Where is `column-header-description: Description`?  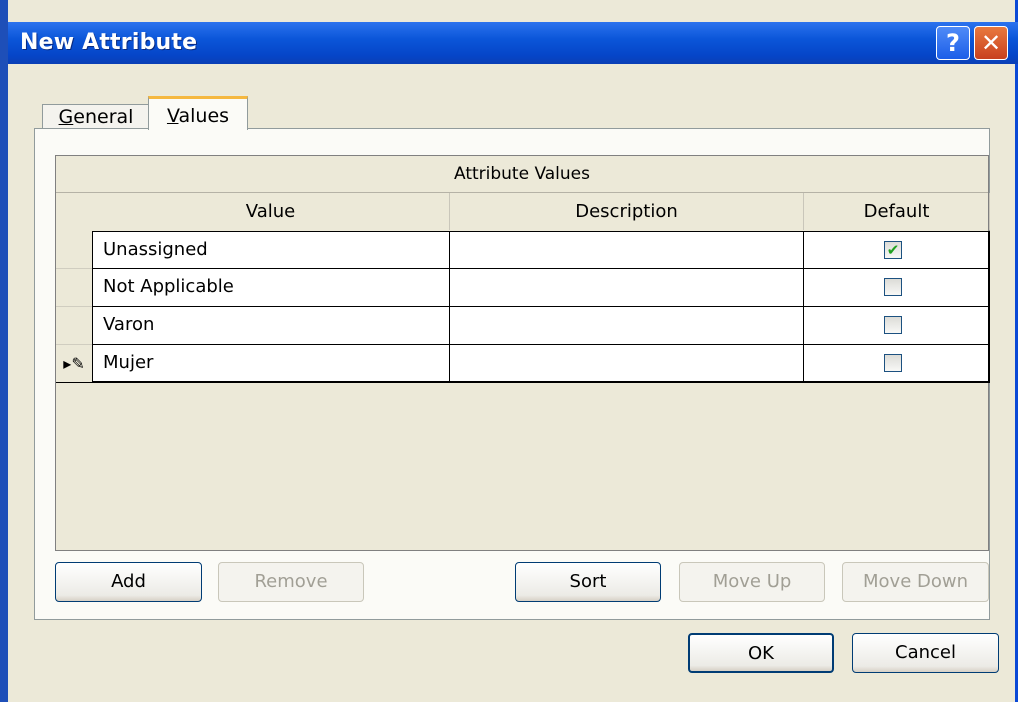 column-header-description: Description is located at coordinates (627, 211).